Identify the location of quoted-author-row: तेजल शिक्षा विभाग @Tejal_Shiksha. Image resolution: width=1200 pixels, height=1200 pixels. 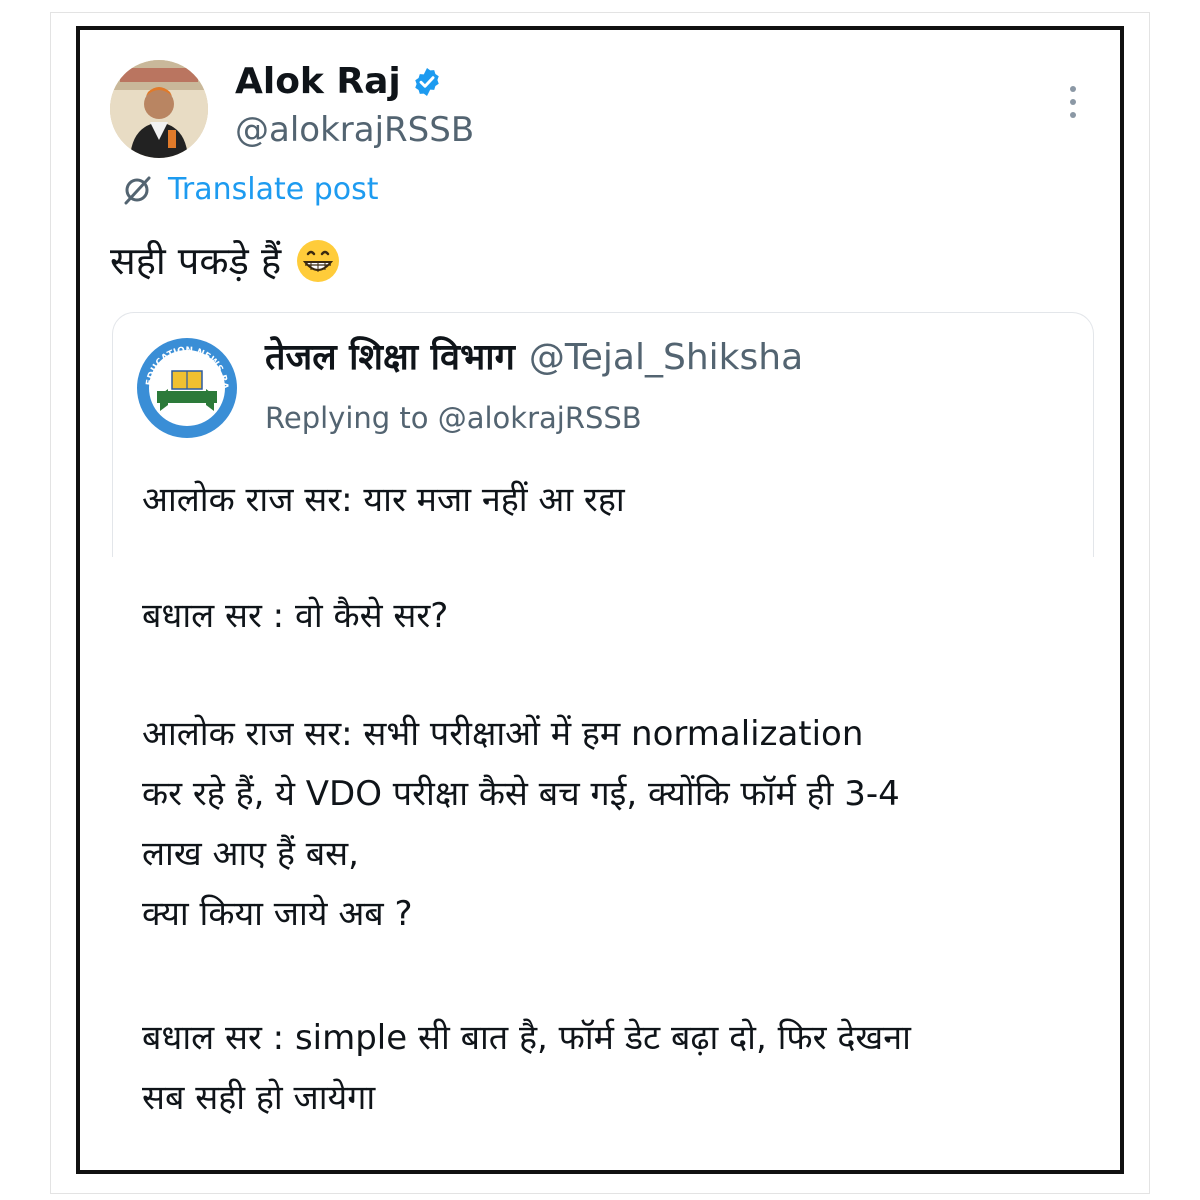
(534, 358).